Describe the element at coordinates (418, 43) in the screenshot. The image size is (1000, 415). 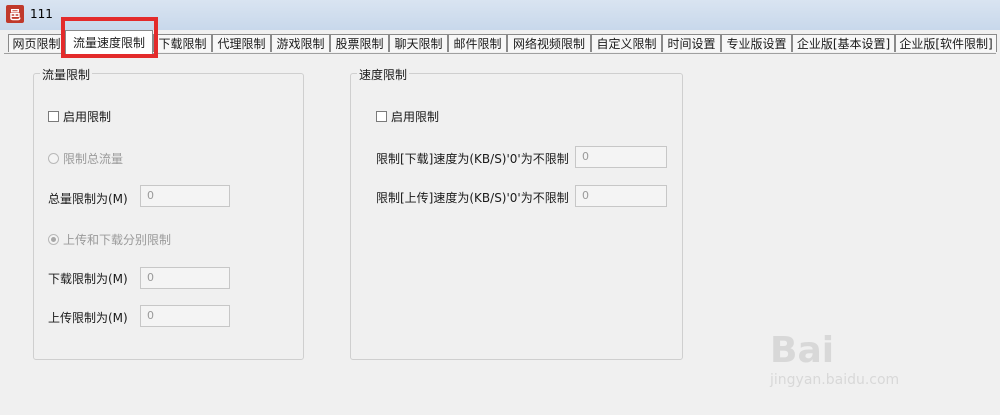
I see `tab-chat-limit: 聊天限制` at that location.